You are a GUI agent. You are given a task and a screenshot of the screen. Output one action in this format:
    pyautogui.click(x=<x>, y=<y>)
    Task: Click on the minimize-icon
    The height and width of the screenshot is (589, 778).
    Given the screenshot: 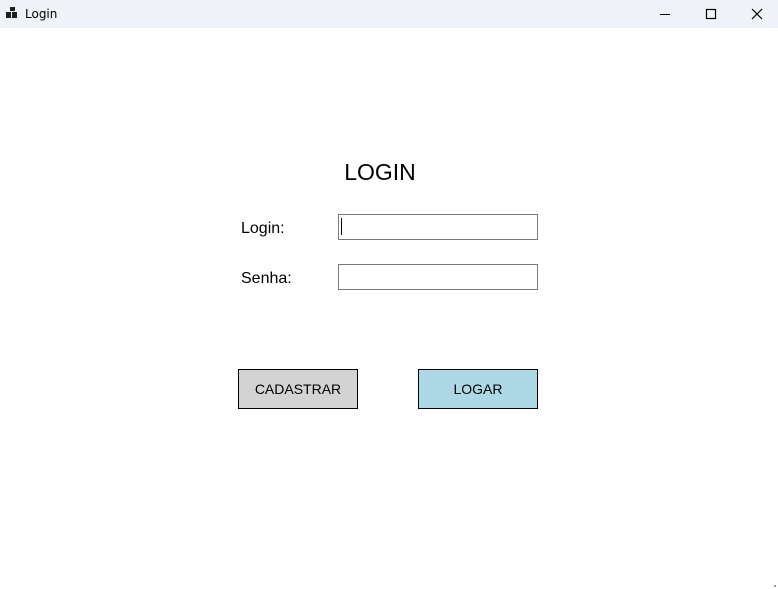 What is the action you would take?
    pyautogui.click(x=665, y=14)
    